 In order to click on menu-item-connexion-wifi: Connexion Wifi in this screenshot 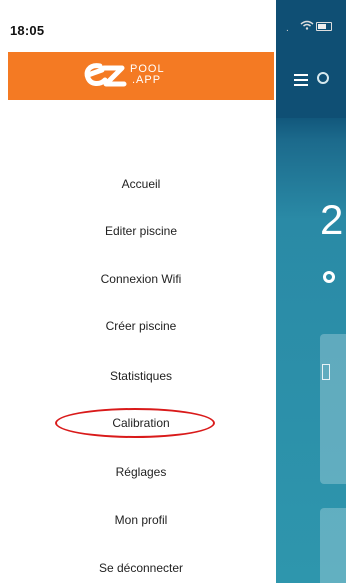, I will do `click(141, 279)`.